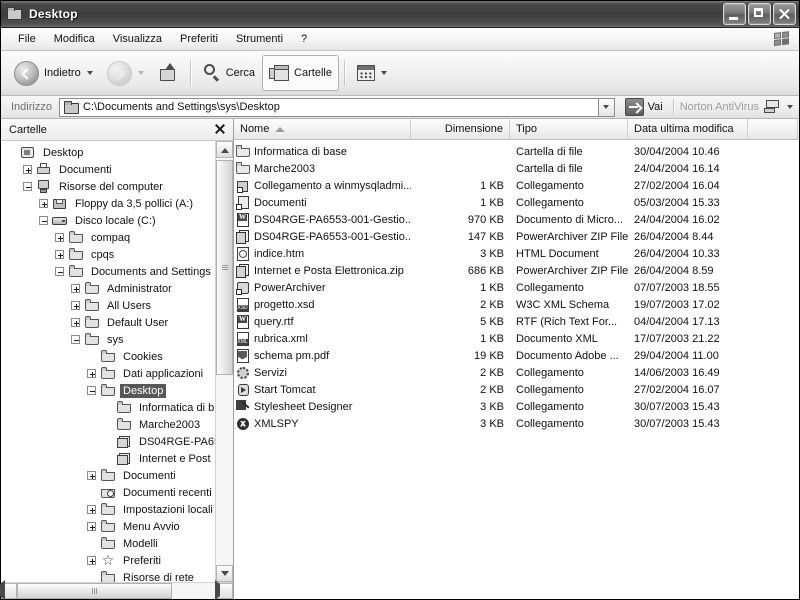 The height and width of the screenshot is (600, 800). I want to click on tree-item: cpqs, so click(108, 254).